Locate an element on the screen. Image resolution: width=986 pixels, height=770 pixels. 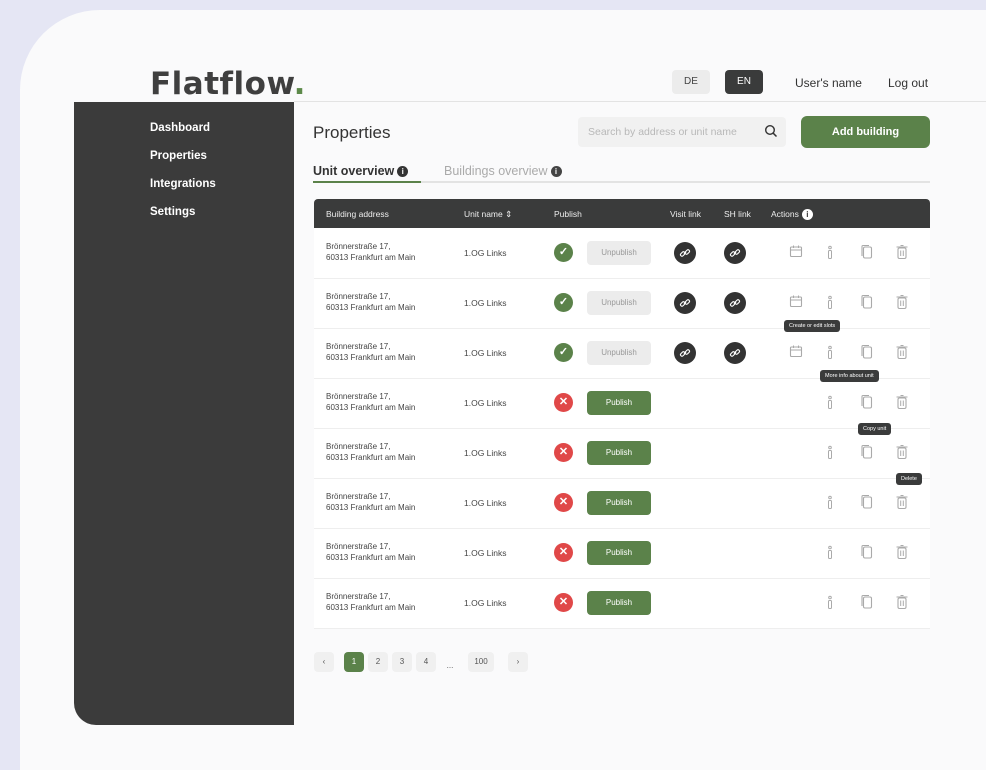
lang-en-button: EN is located at coordinates (744, 82).